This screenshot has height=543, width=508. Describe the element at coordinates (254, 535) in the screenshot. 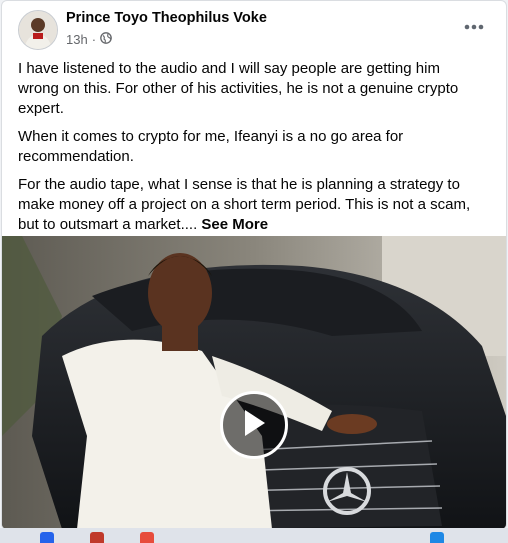

I see `taskbar` at that location.